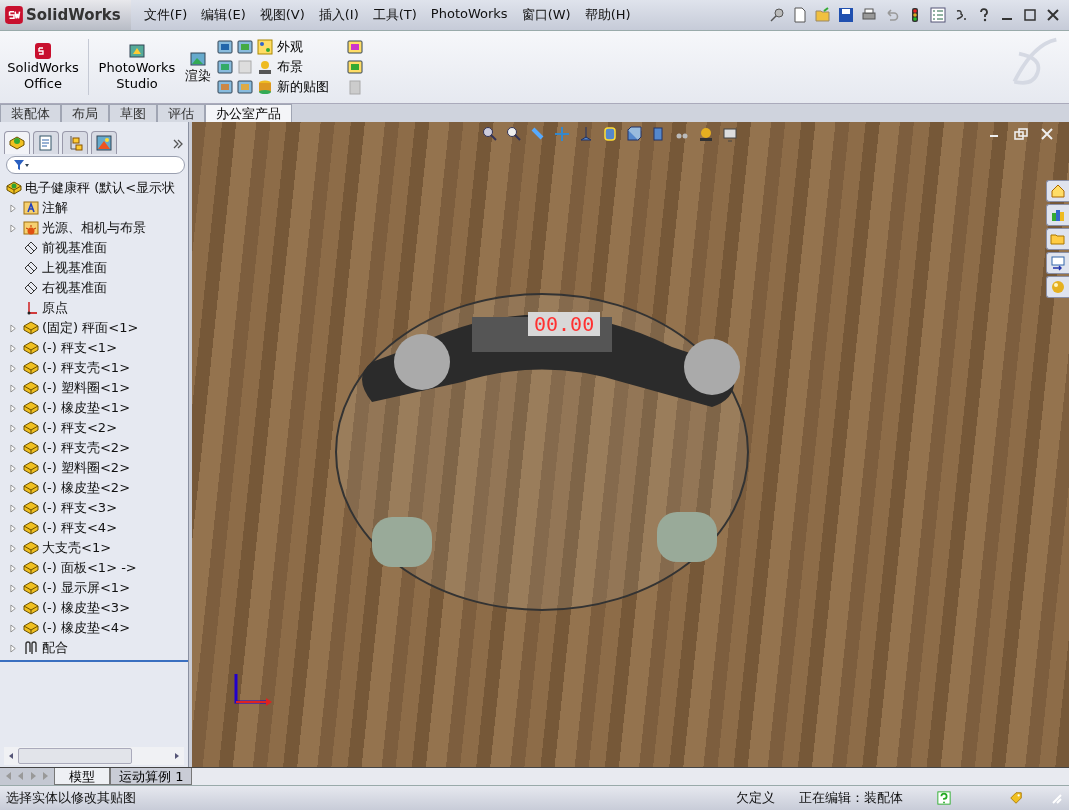  Describe the element at coordinates (777, 15) in the screenshot. I see `pushpin-icon` at that location.